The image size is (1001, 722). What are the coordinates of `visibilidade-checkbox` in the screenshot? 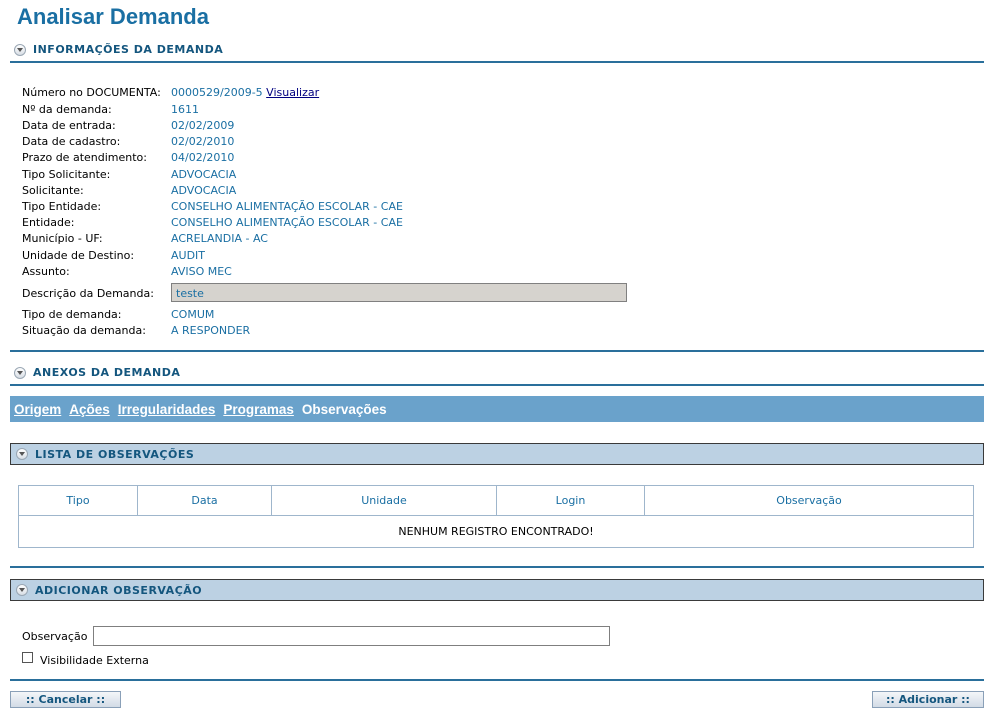 It's located at (27, 657).